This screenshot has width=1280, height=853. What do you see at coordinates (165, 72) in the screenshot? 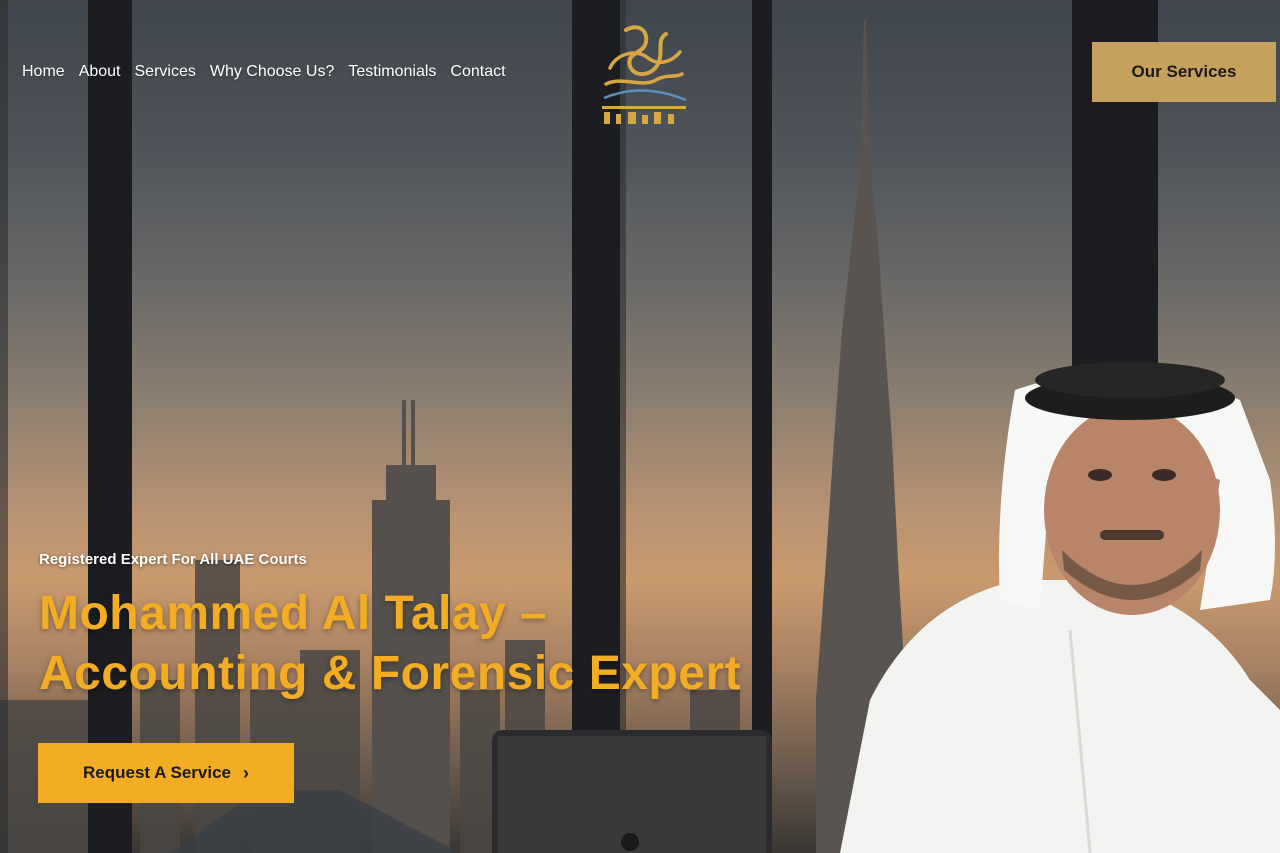
I see `nav-link-services: Services` at bounding box center [165, 72].